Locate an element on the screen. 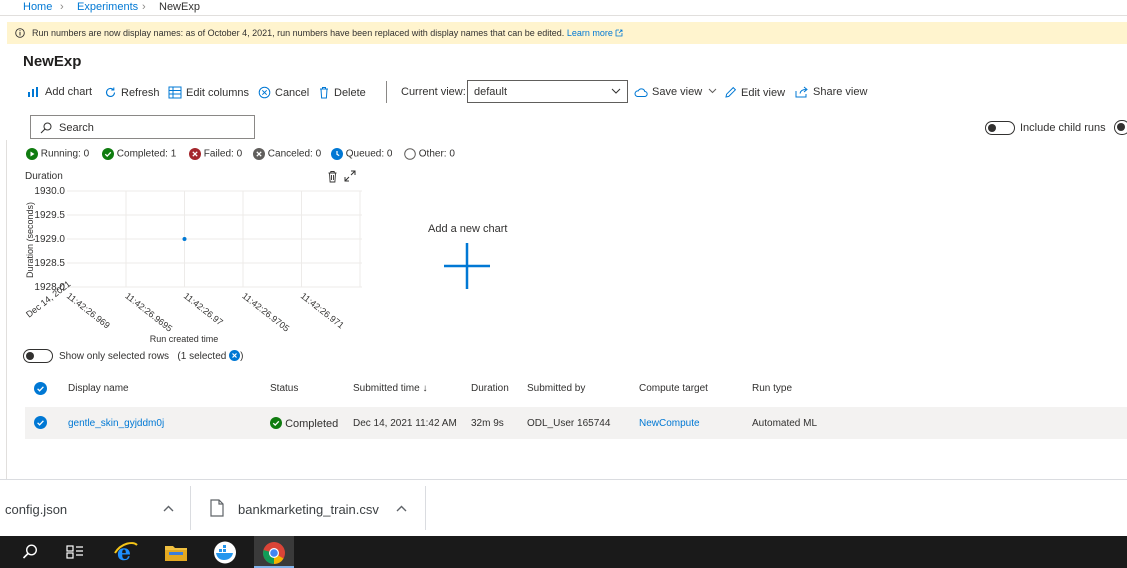  docker-icon is located at coordinates (225, 552).